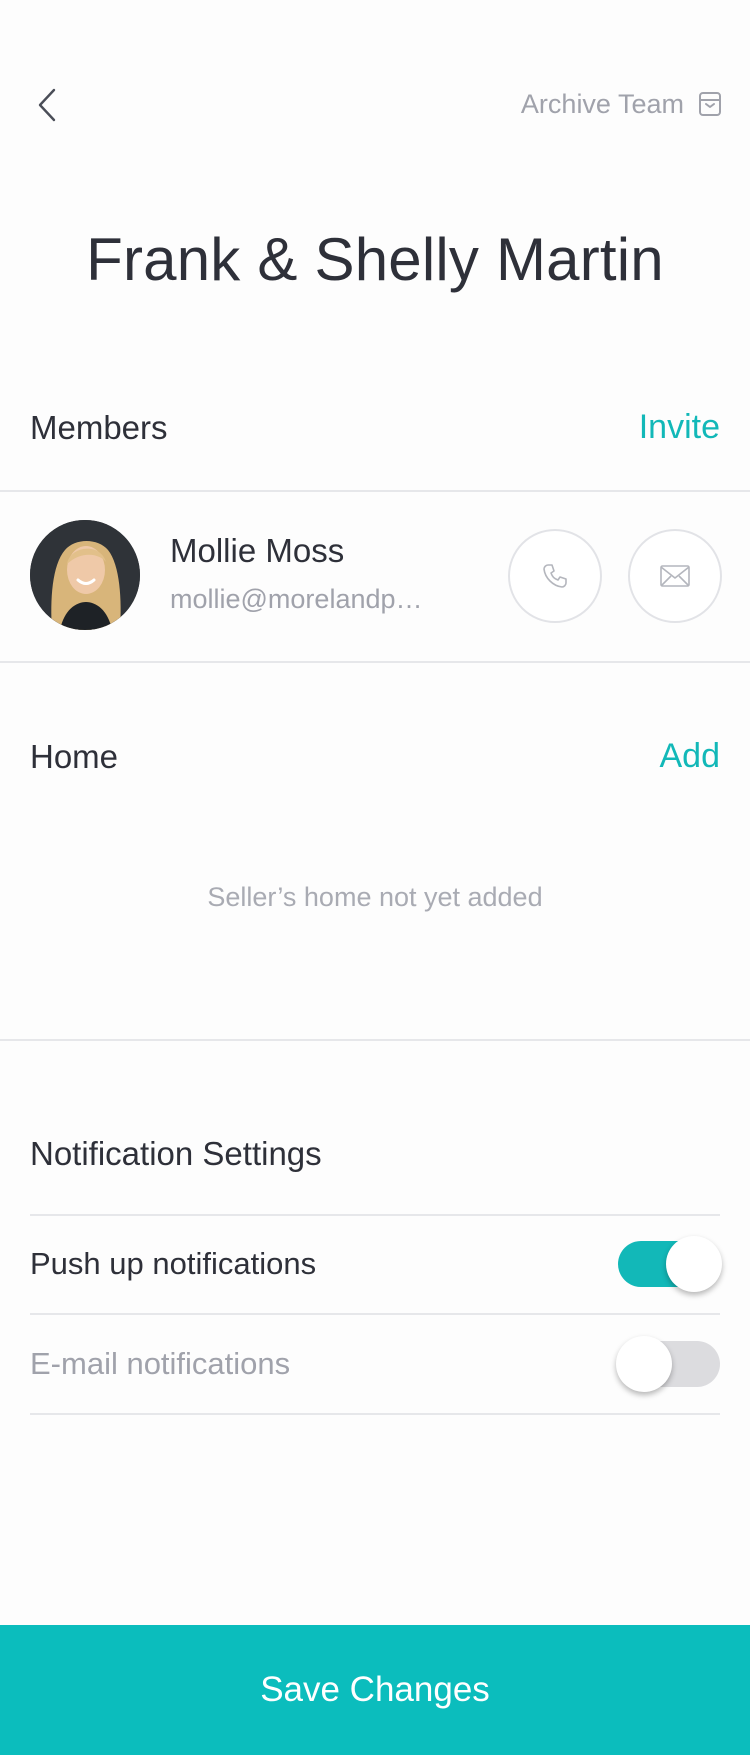  Describe the element at coordinates (375, 259) in the screenshot. I see `team-title: Frank & Shelly Martin` at that location.